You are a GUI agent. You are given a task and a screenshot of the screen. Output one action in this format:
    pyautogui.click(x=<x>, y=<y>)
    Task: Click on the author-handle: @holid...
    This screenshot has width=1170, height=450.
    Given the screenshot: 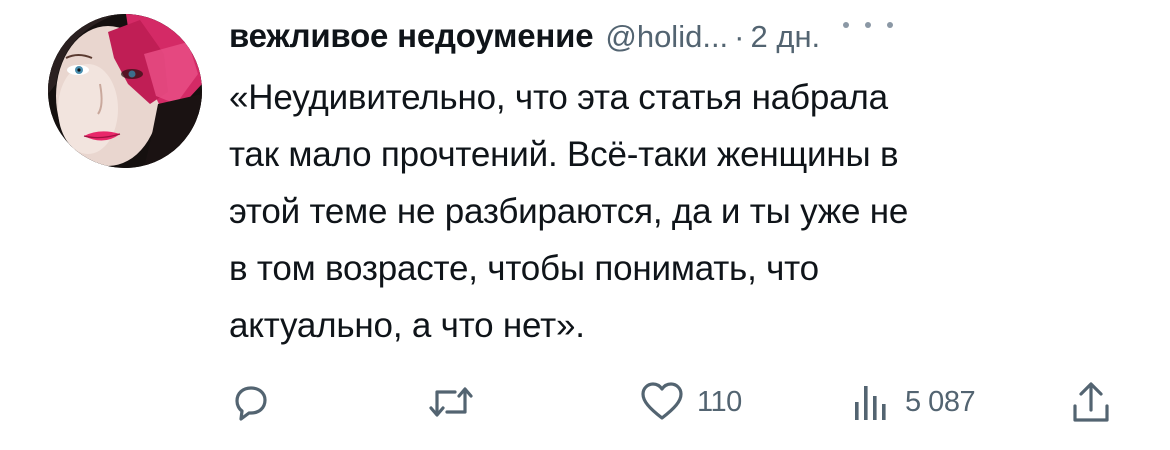 What is the action you would take?
    pyautogui.click(x=666, y=37)
    